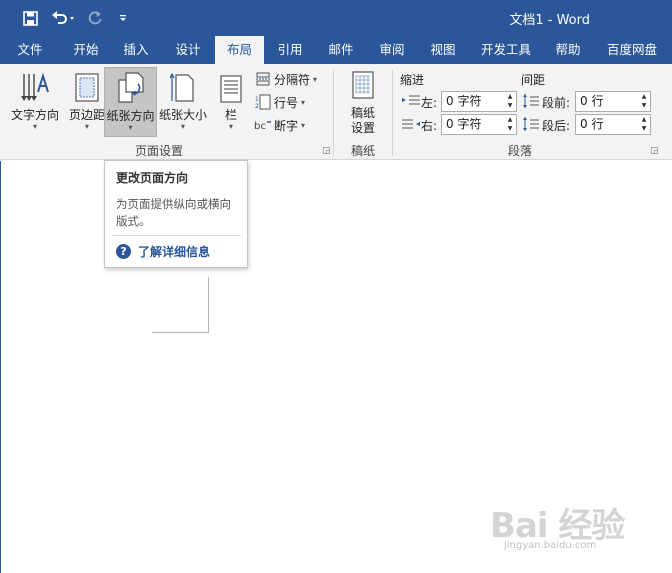 The image size is (672, 573). What do you see at coordinates (549, 20) in the screenshot?
I see `window-title: 文档1 - Word` at bounding box center [549, 20].